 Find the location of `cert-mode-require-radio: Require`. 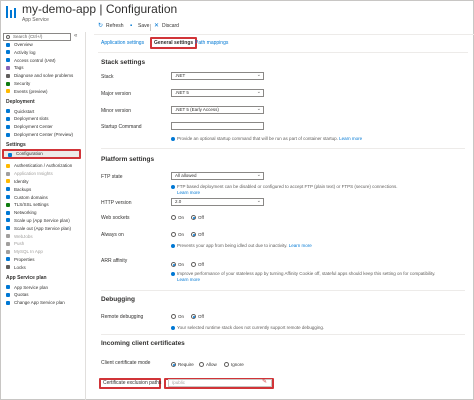

cert-mode-require-radio: Require is located at coordinates (182, 364).